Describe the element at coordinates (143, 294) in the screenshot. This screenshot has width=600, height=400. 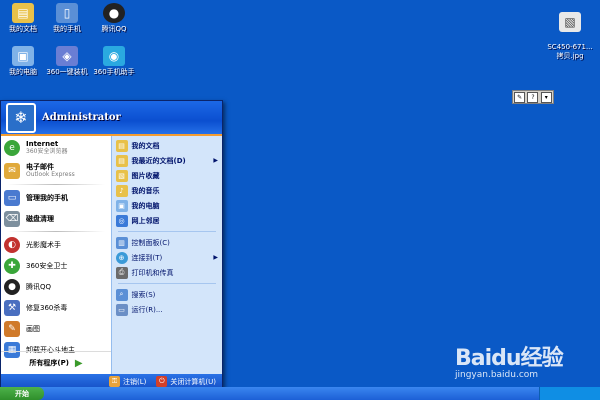
I see `right-item-label: 搜索(S)` at that location.